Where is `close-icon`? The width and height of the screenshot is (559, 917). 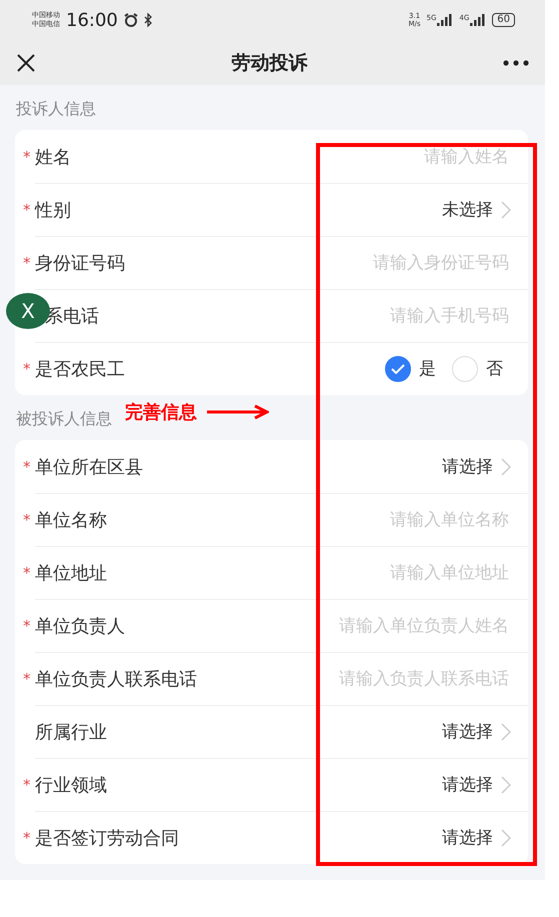
close-icon is located at coordinates (26, 62).